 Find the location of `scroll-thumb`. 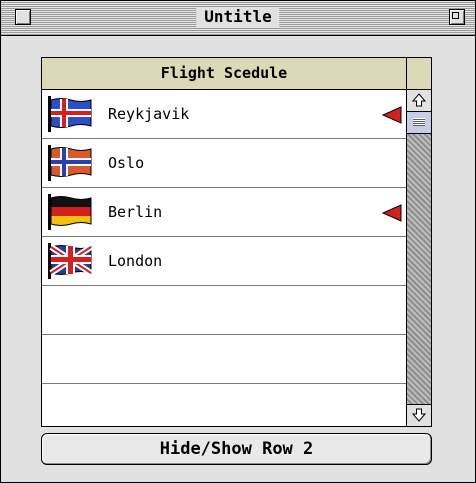

scroll-thumb is located at coordinates (419, 123).